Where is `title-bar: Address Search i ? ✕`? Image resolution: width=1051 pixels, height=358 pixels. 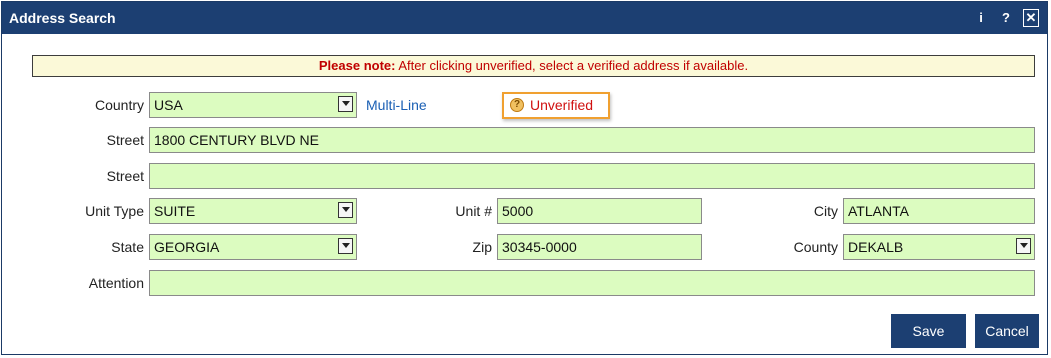 title-bar: Address Search i ? ✕ is located at coordinates (524, 18).